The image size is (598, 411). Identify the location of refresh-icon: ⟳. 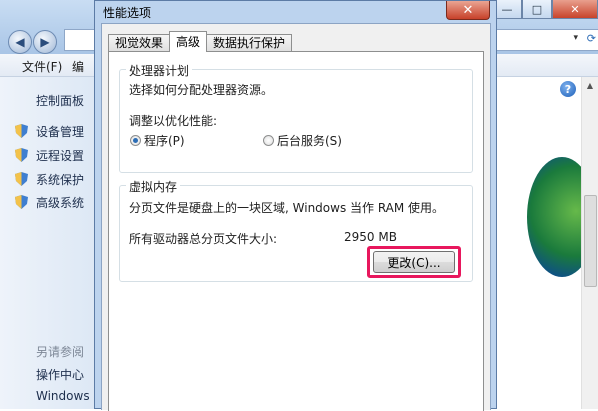
(591, 38).